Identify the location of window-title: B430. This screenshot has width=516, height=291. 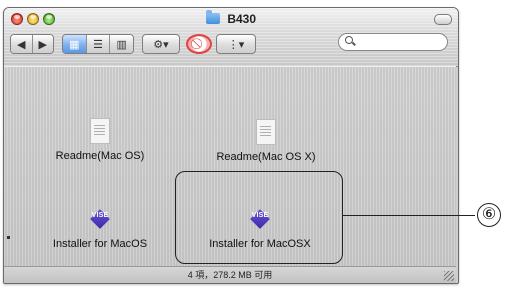
(231, 18).